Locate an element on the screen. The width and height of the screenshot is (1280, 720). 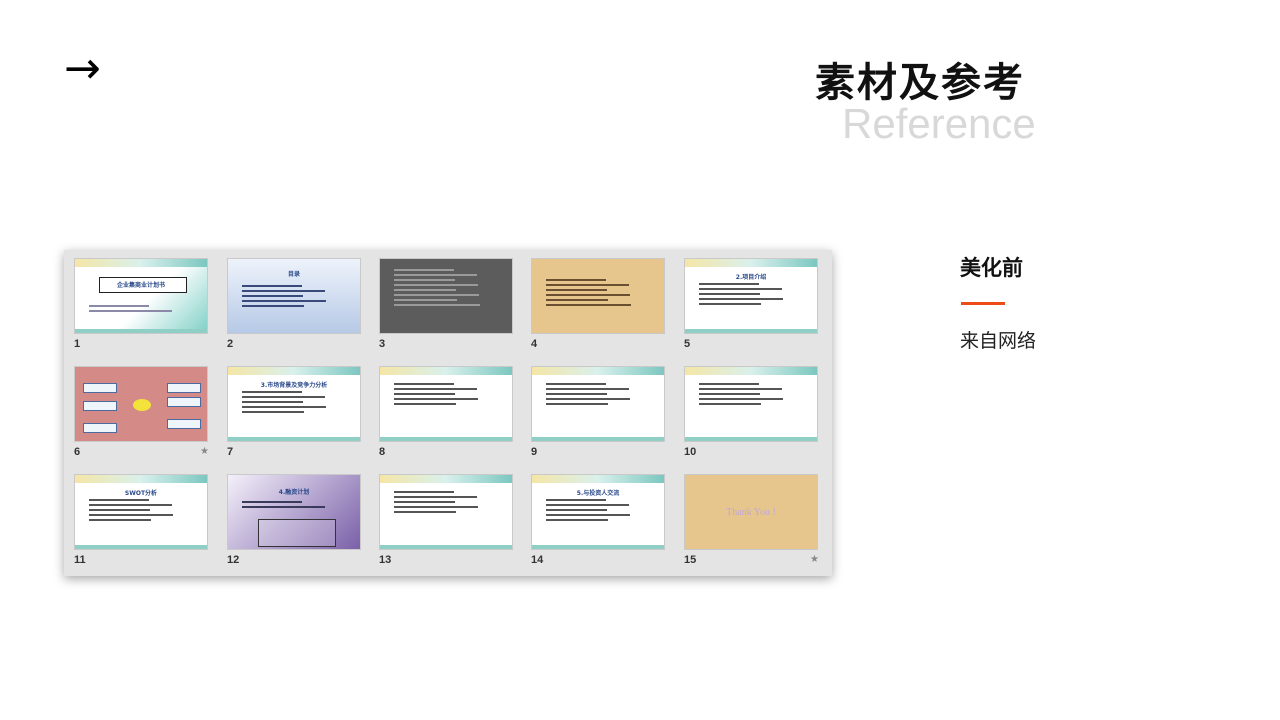
slide-number: 12 is located at coordinates (233, 560).